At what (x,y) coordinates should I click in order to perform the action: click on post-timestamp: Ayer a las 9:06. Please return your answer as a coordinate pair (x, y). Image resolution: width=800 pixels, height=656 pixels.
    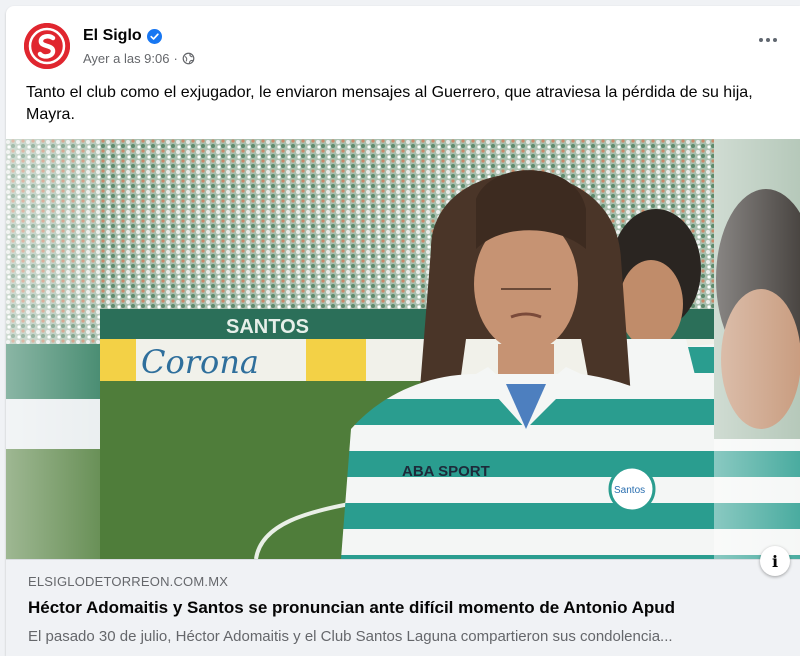
    Looking at the image, I should click on (126, 58).